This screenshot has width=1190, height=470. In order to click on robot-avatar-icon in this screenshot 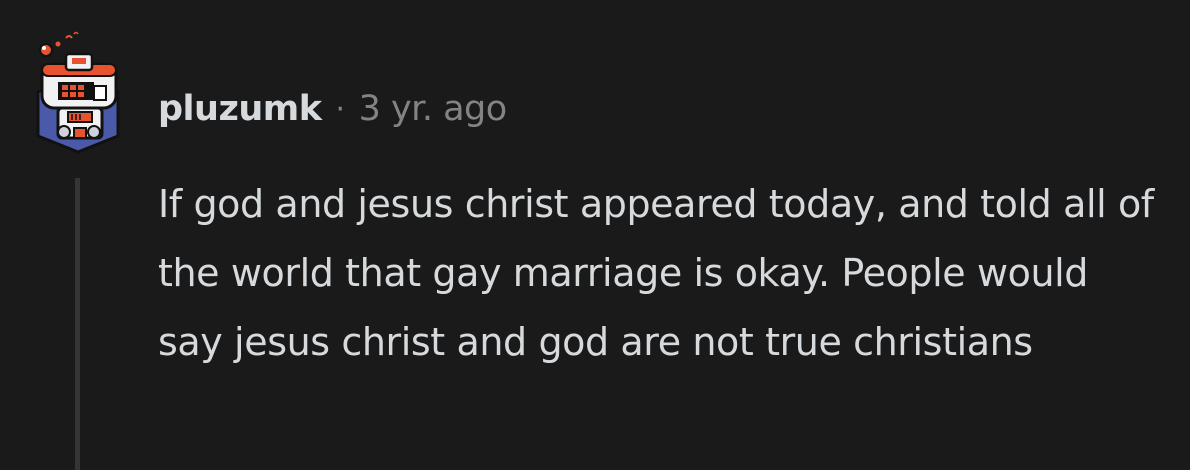, I will do `click(78, 92)`.